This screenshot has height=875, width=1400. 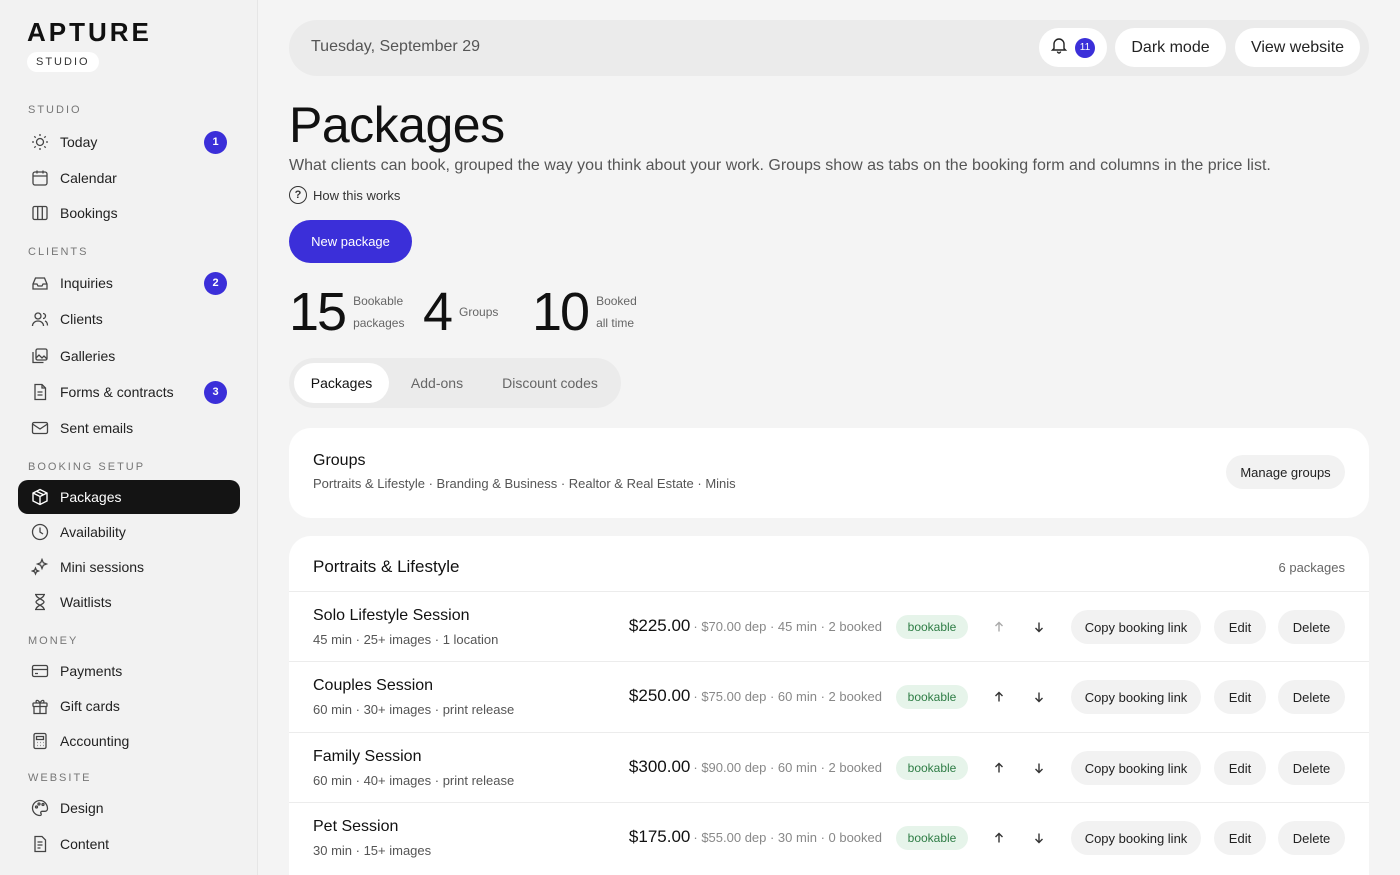 I want to click on package-tabs: Packages Add-ons Discount codes, so click(x=455, y=383).